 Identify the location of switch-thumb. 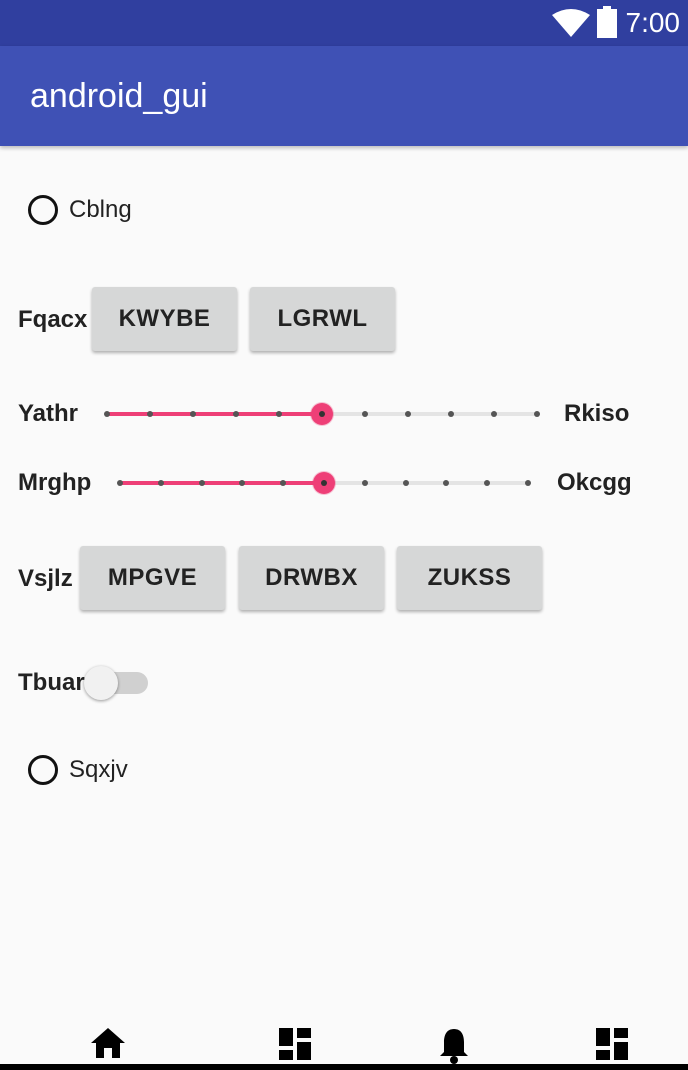
(101, 683).